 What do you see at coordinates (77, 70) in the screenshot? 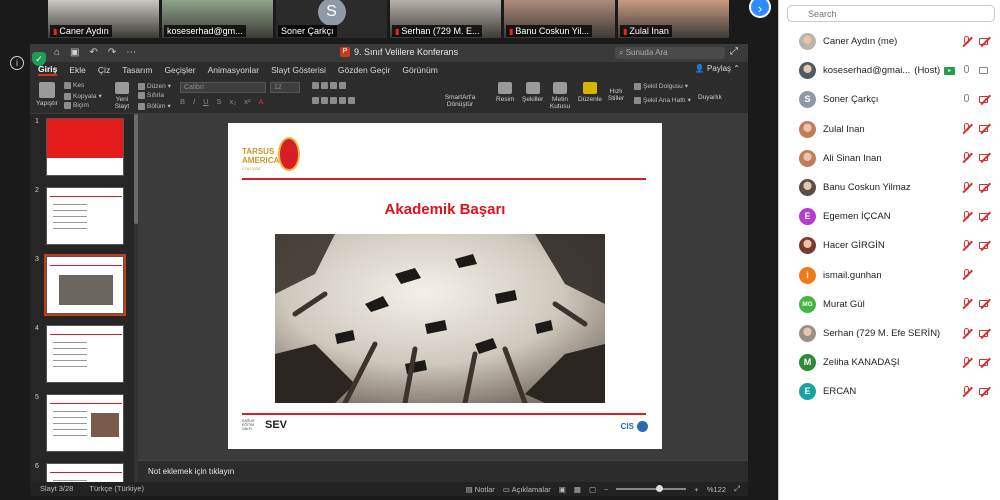
I see `ribbon-tab: Ekle` at bounding box center [77, 70].